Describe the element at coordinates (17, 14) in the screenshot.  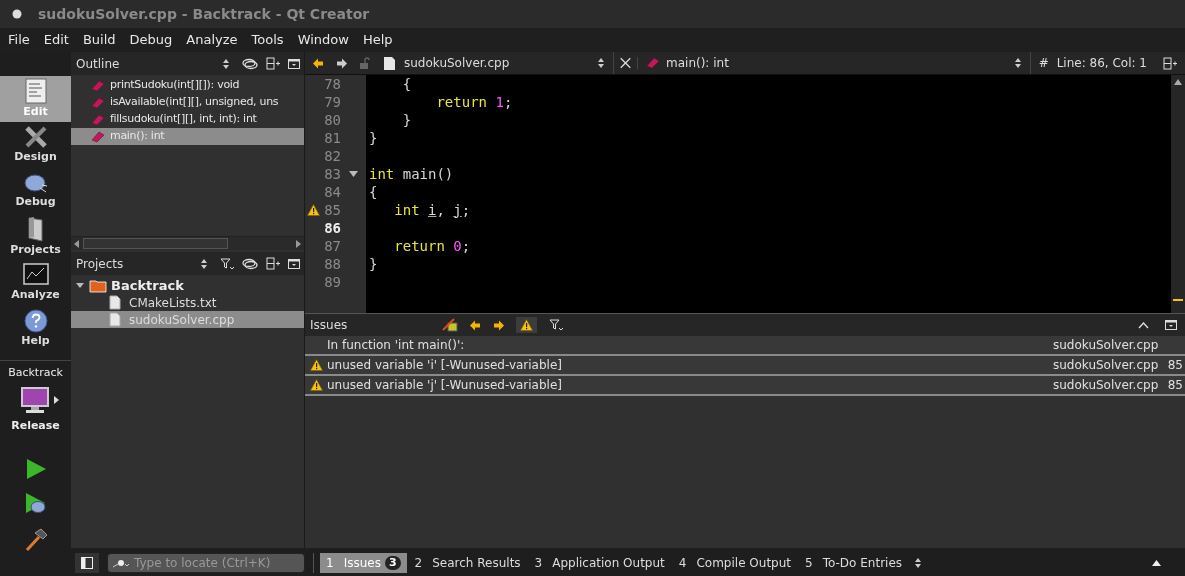
I see `window-menu-icon` at that location.